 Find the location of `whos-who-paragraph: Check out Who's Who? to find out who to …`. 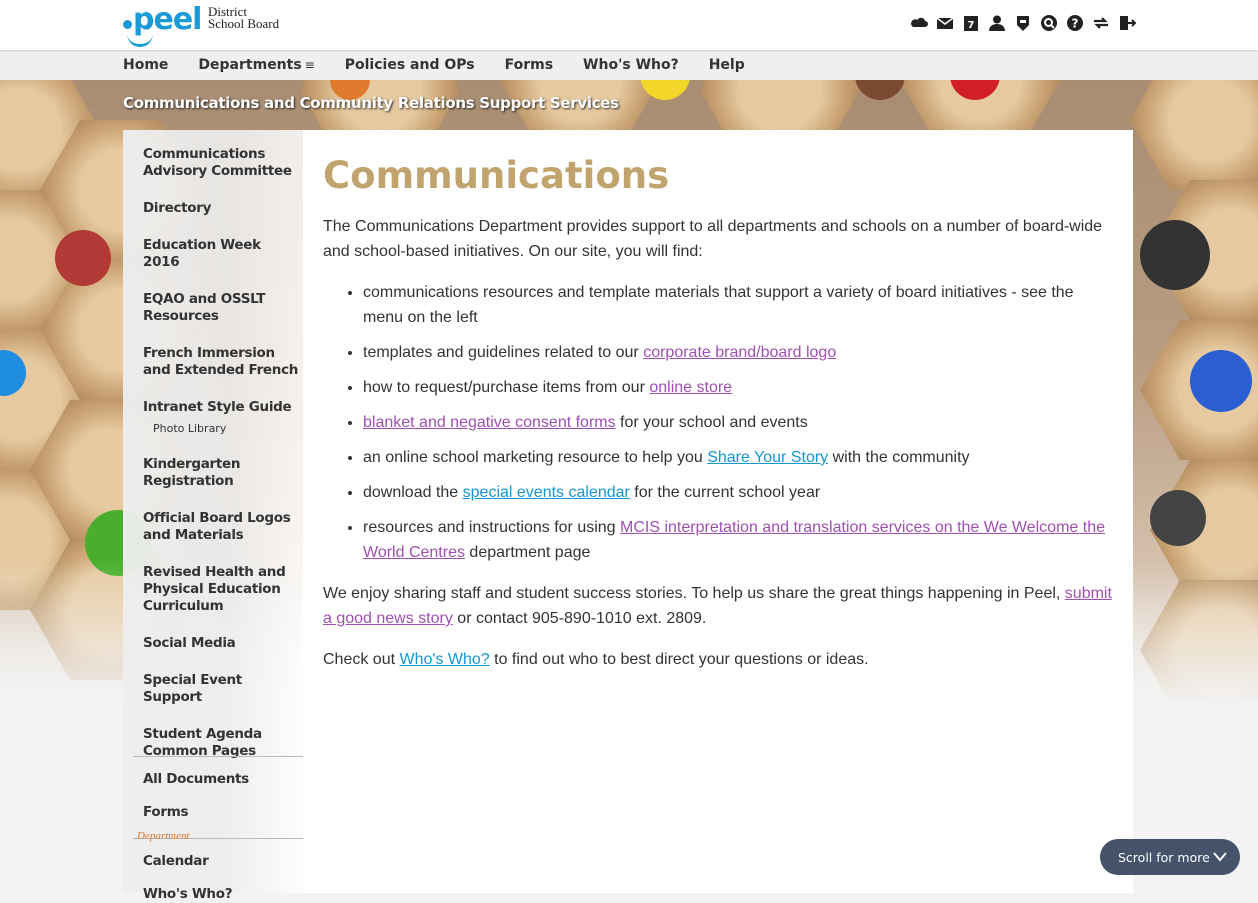

whos-who-paragraph: Check out Who's Who? to find out who to … is located at coordinates (718, 659).